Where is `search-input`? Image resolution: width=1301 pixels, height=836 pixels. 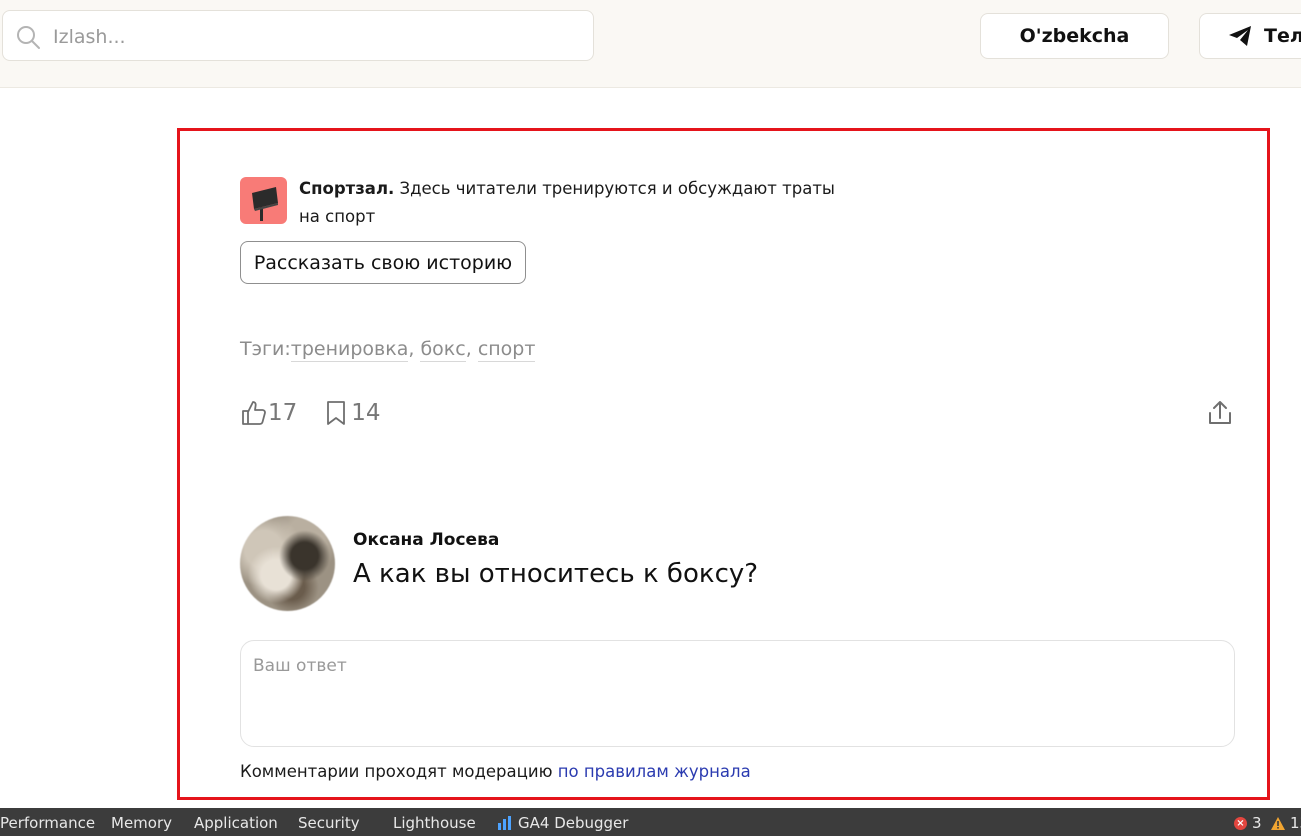
search-input is located at coordinates (313, 37).